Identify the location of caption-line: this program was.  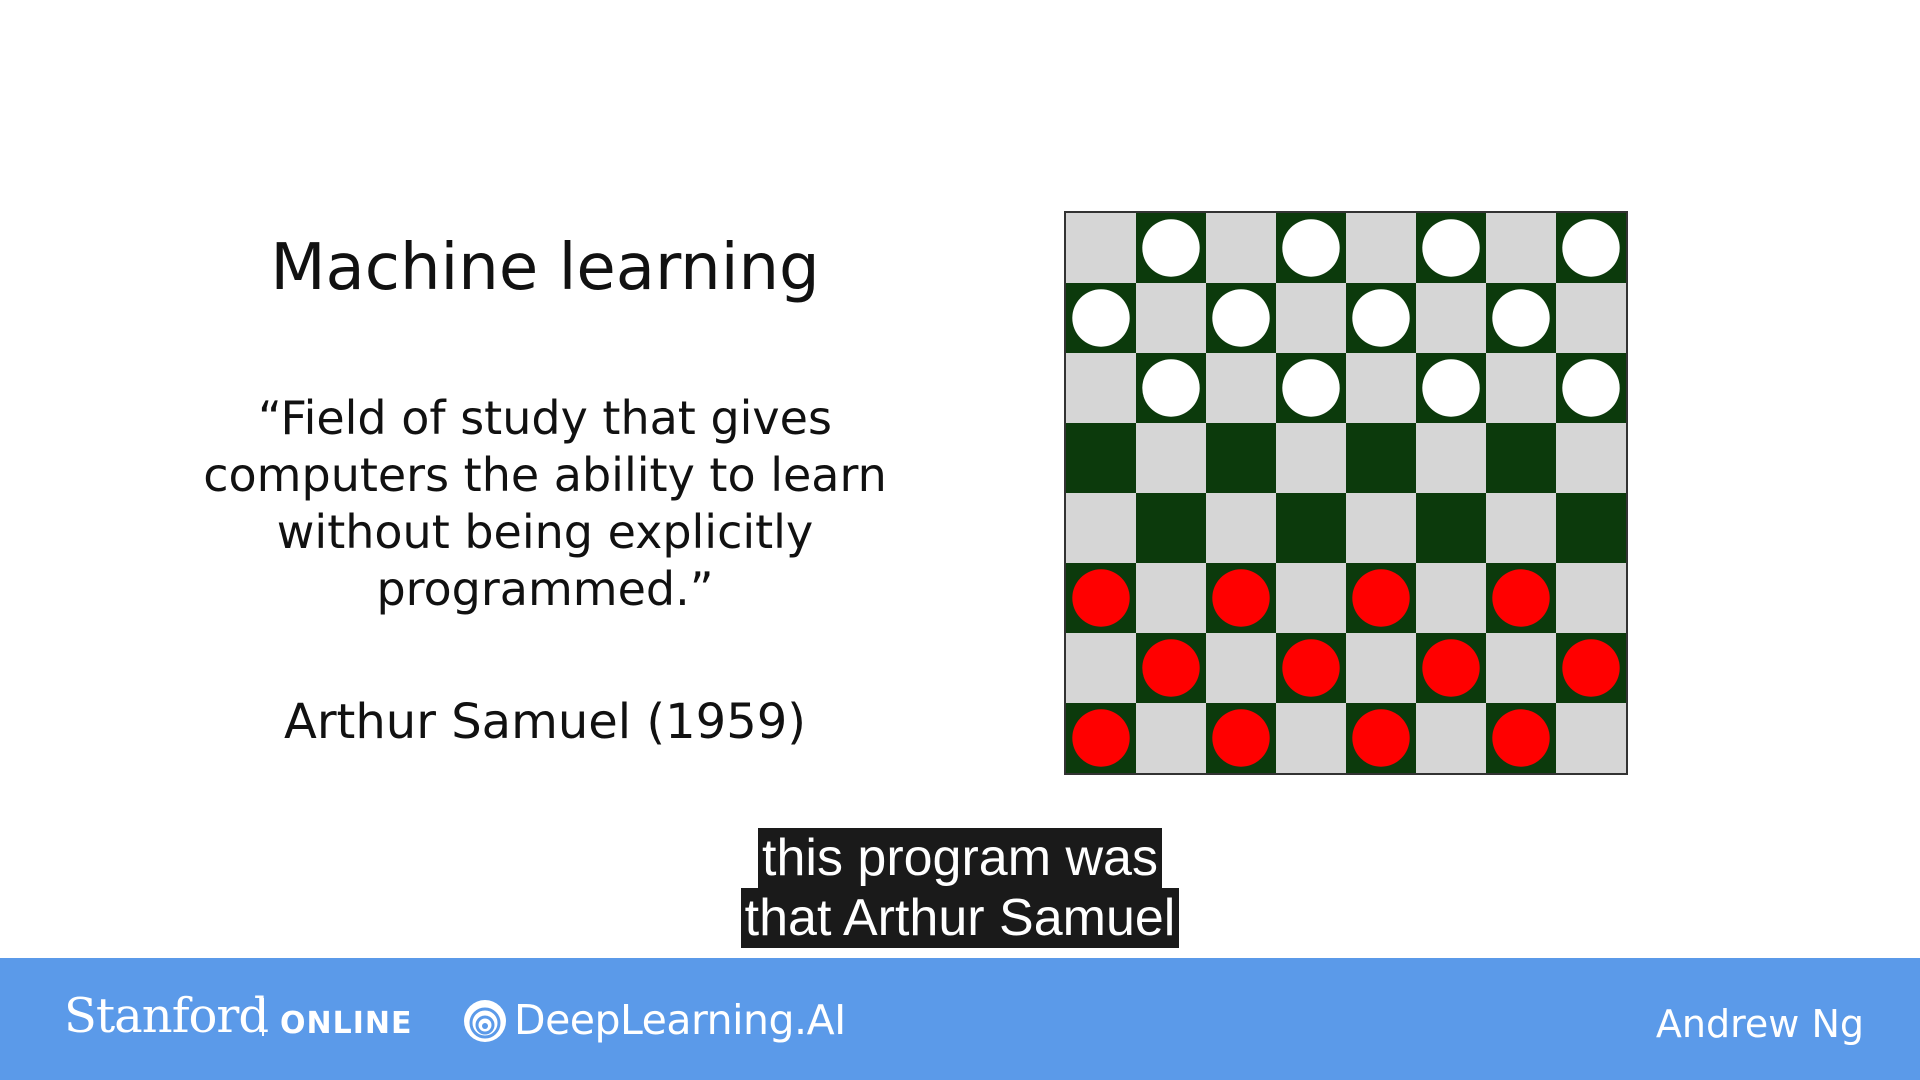
(960, 858).